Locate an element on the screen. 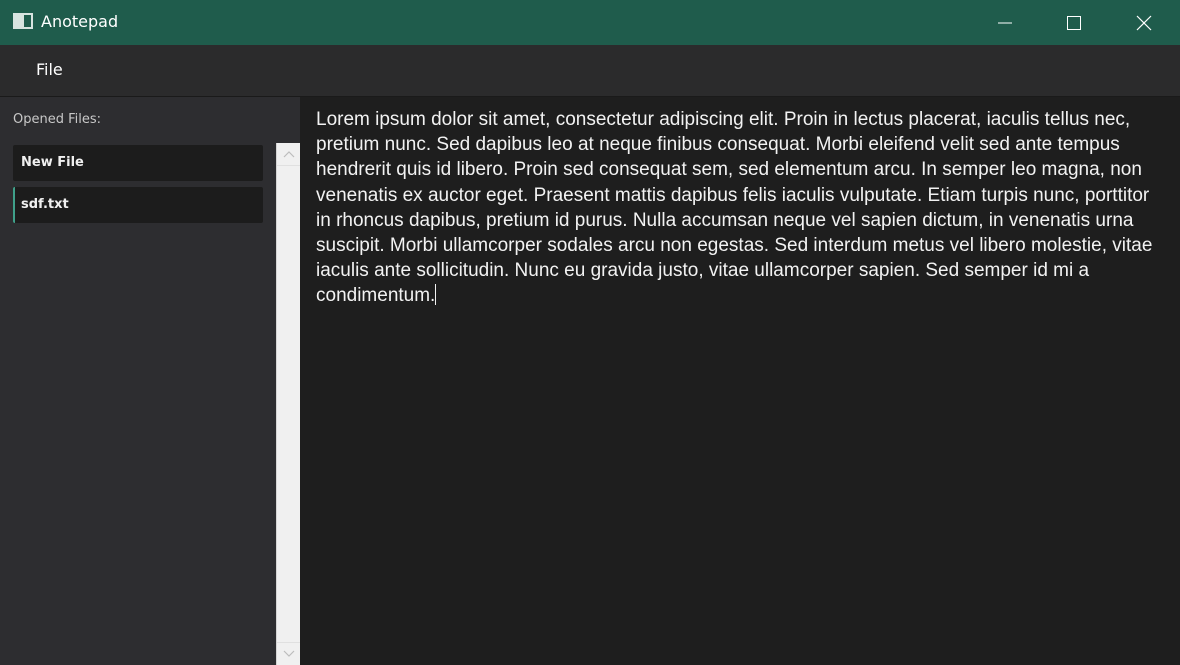  file-item-label: New File is located at coordinates (52, 162).